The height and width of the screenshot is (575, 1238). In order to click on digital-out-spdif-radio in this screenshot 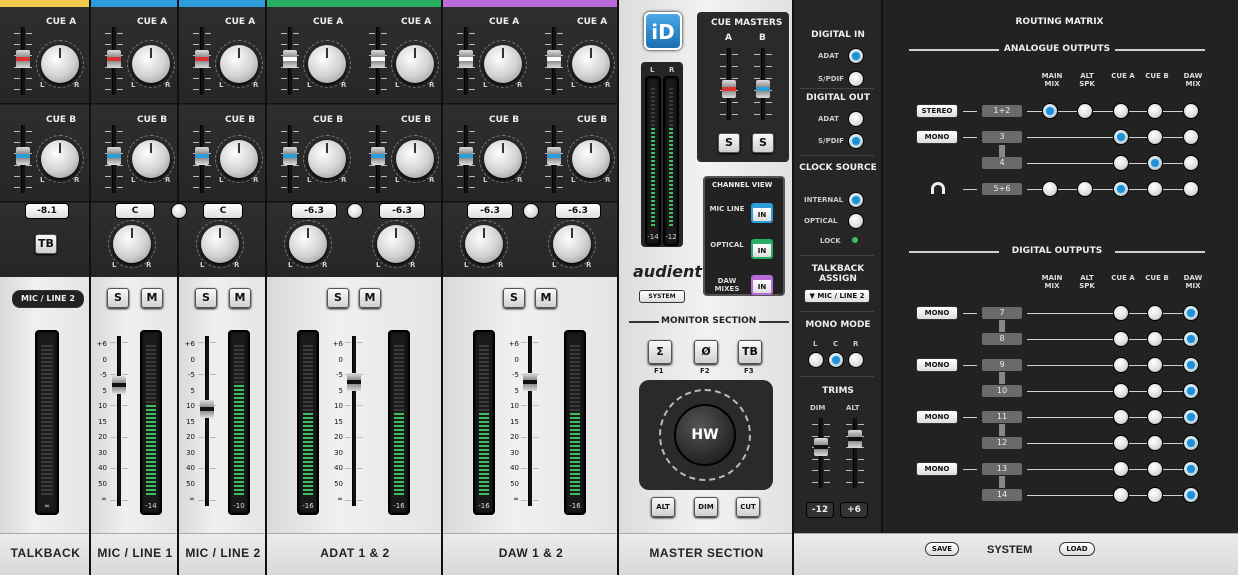, I will do `click(856, 141)`.